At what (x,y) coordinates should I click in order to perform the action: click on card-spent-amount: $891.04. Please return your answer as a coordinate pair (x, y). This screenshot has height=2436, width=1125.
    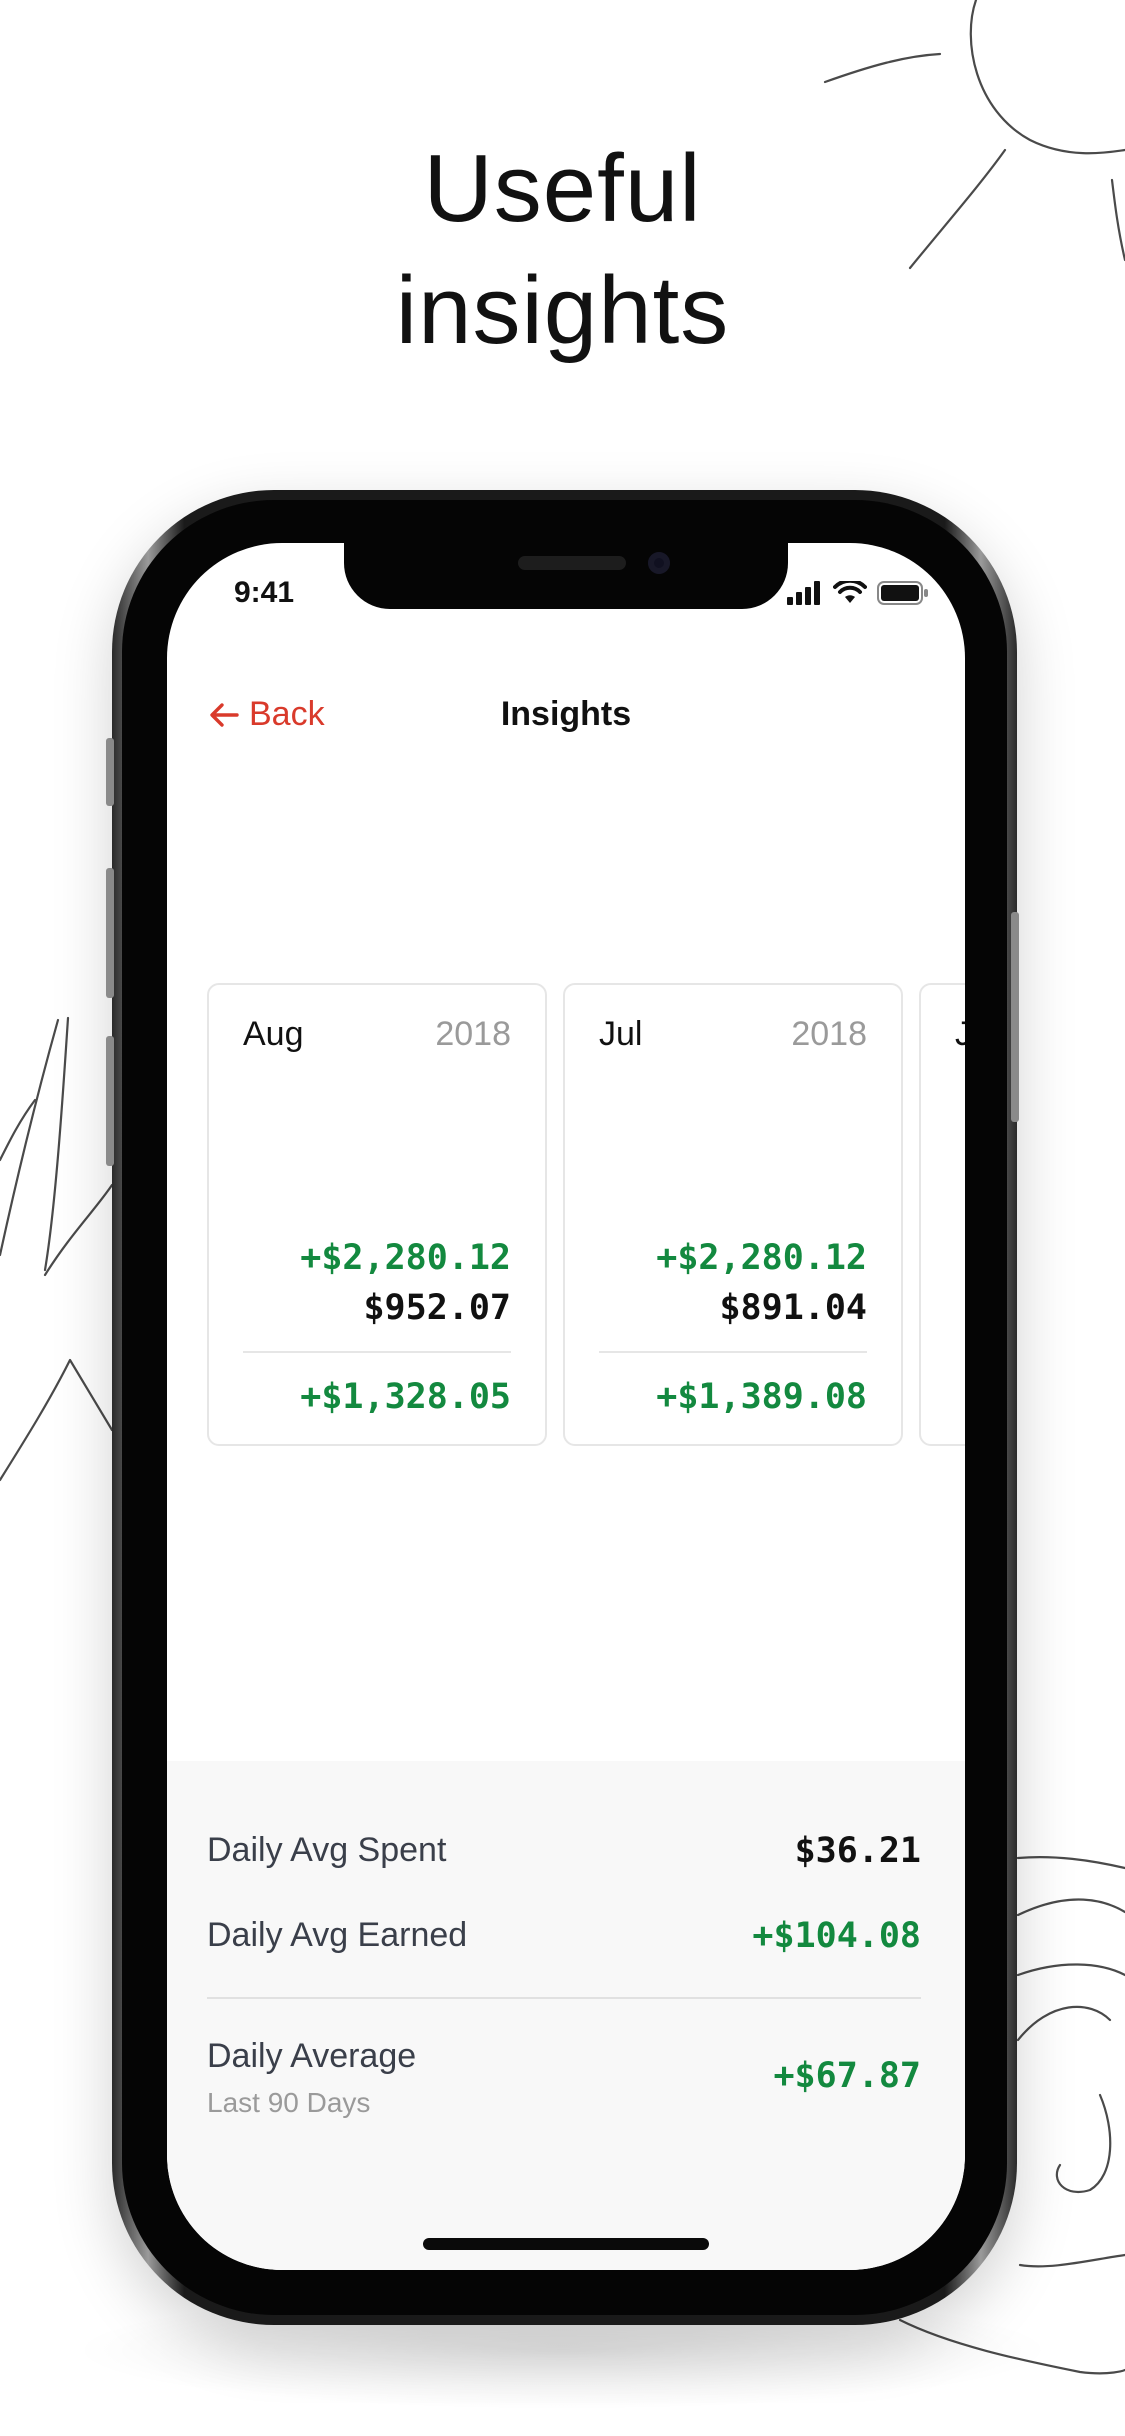
    Looking at the image, I should click on (793, 1308).